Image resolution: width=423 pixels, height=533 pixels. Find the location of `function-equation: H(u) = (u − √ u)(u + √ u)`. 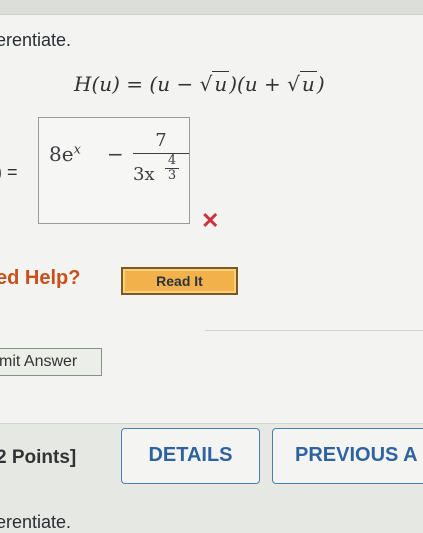

function-equation: H(u) = (u − √ u)(u + √ u) is located at coordinates (199, 83).